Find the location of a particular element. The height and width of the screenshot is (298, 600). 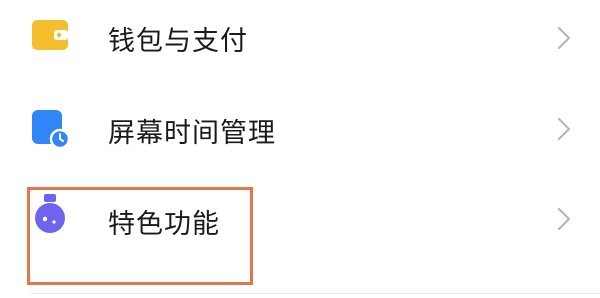

settings-item-label: 屏幕时间管理 is located at coordinates (192, 133).